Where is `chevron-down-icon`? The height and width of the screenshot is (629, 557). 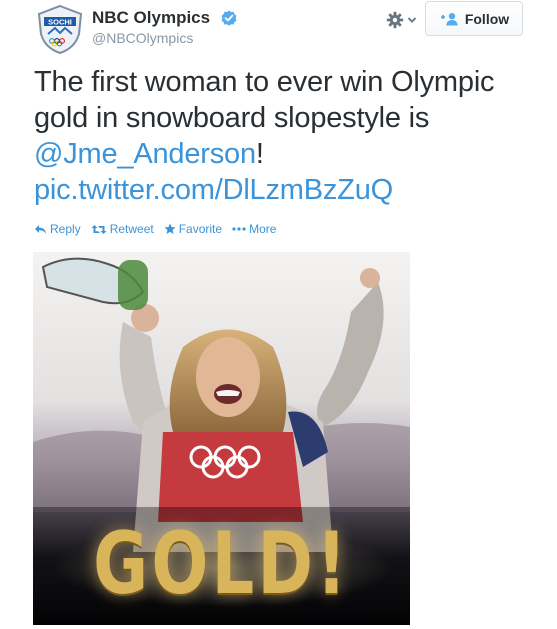
chevron-down-icon is located at coordinates (412, 20).